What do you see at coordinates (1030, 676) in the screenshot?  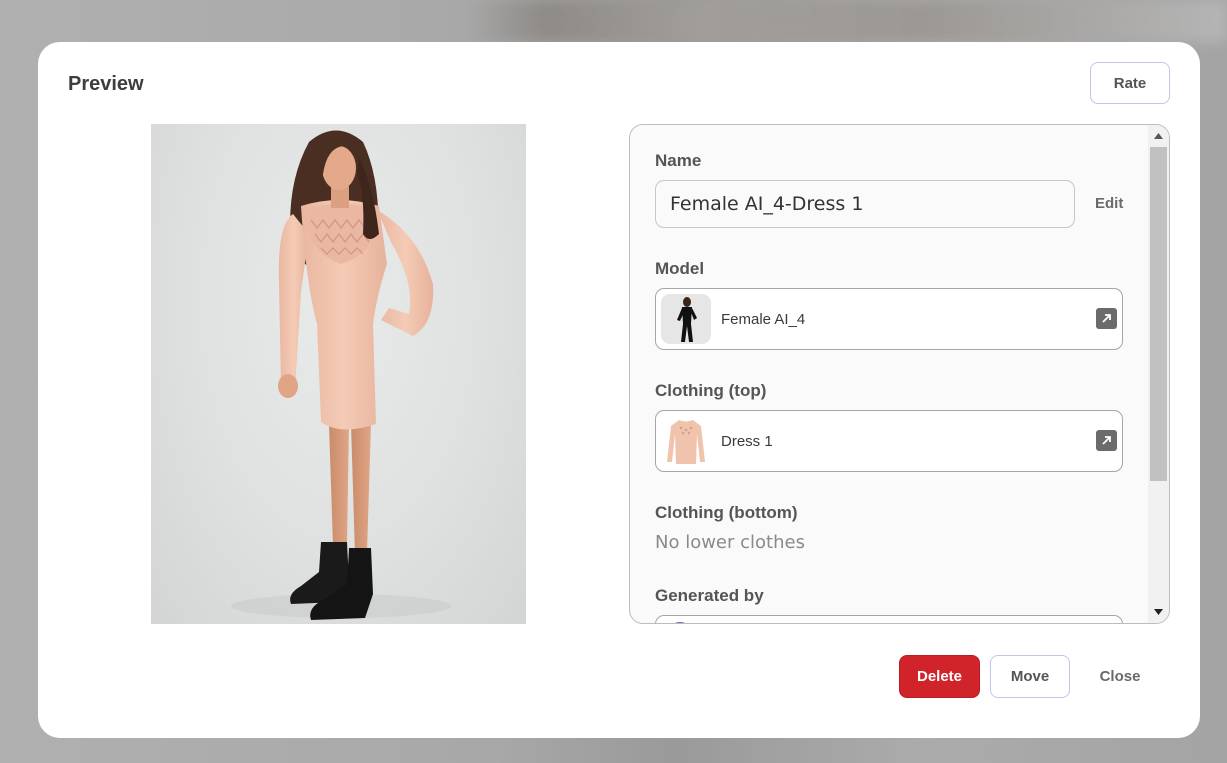 I see `move-button: Move` at bounding box center [1030, 676].